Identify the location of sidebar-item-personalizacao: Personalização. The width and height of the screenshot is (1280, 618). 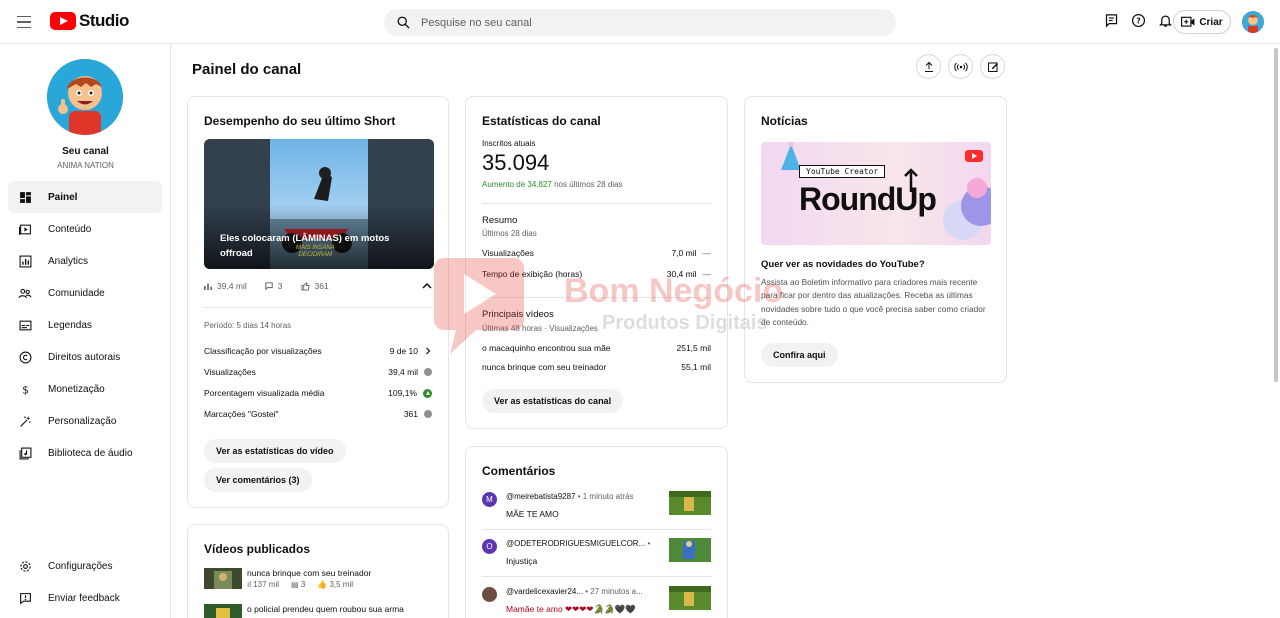
(85, 421).